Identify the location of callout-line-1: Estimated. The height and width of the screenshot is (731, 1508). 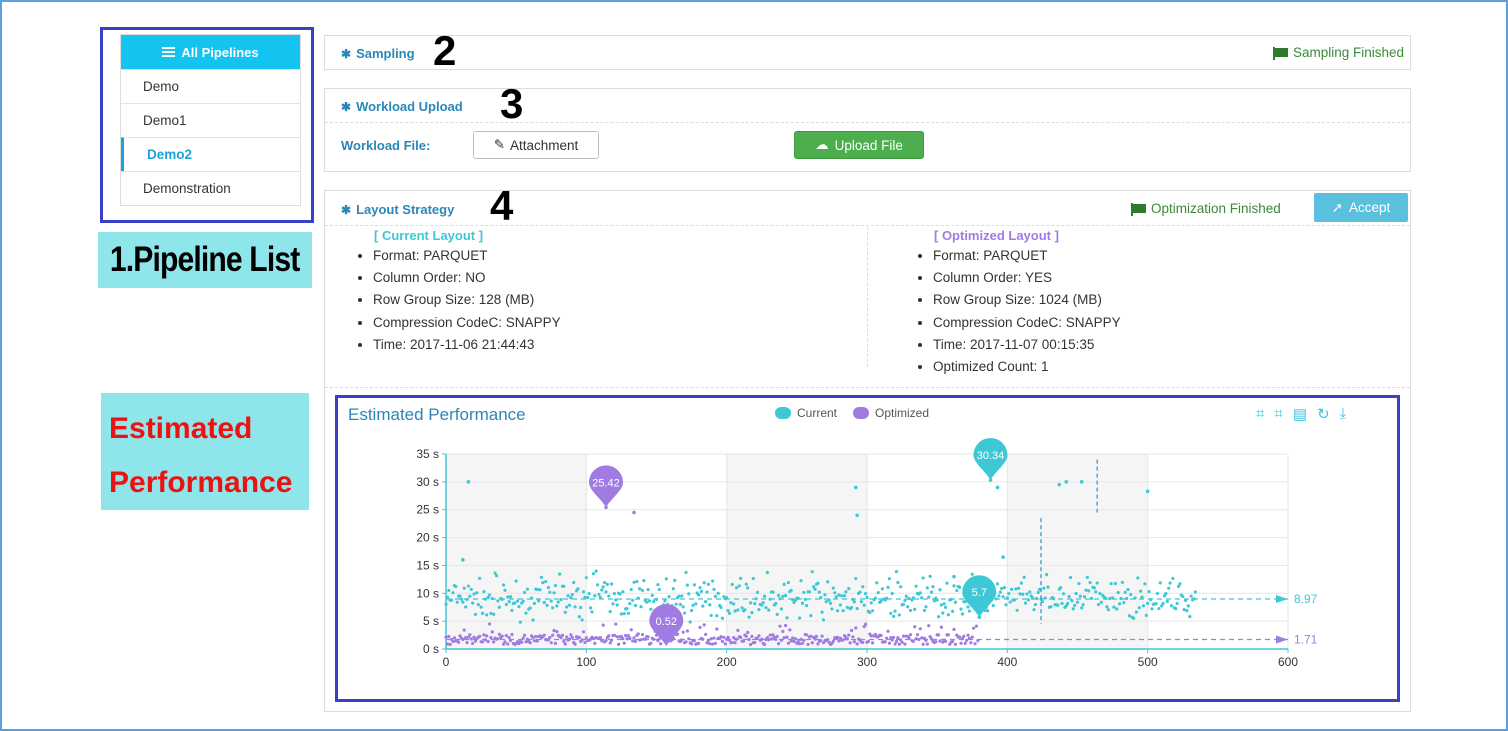
(181, 428).